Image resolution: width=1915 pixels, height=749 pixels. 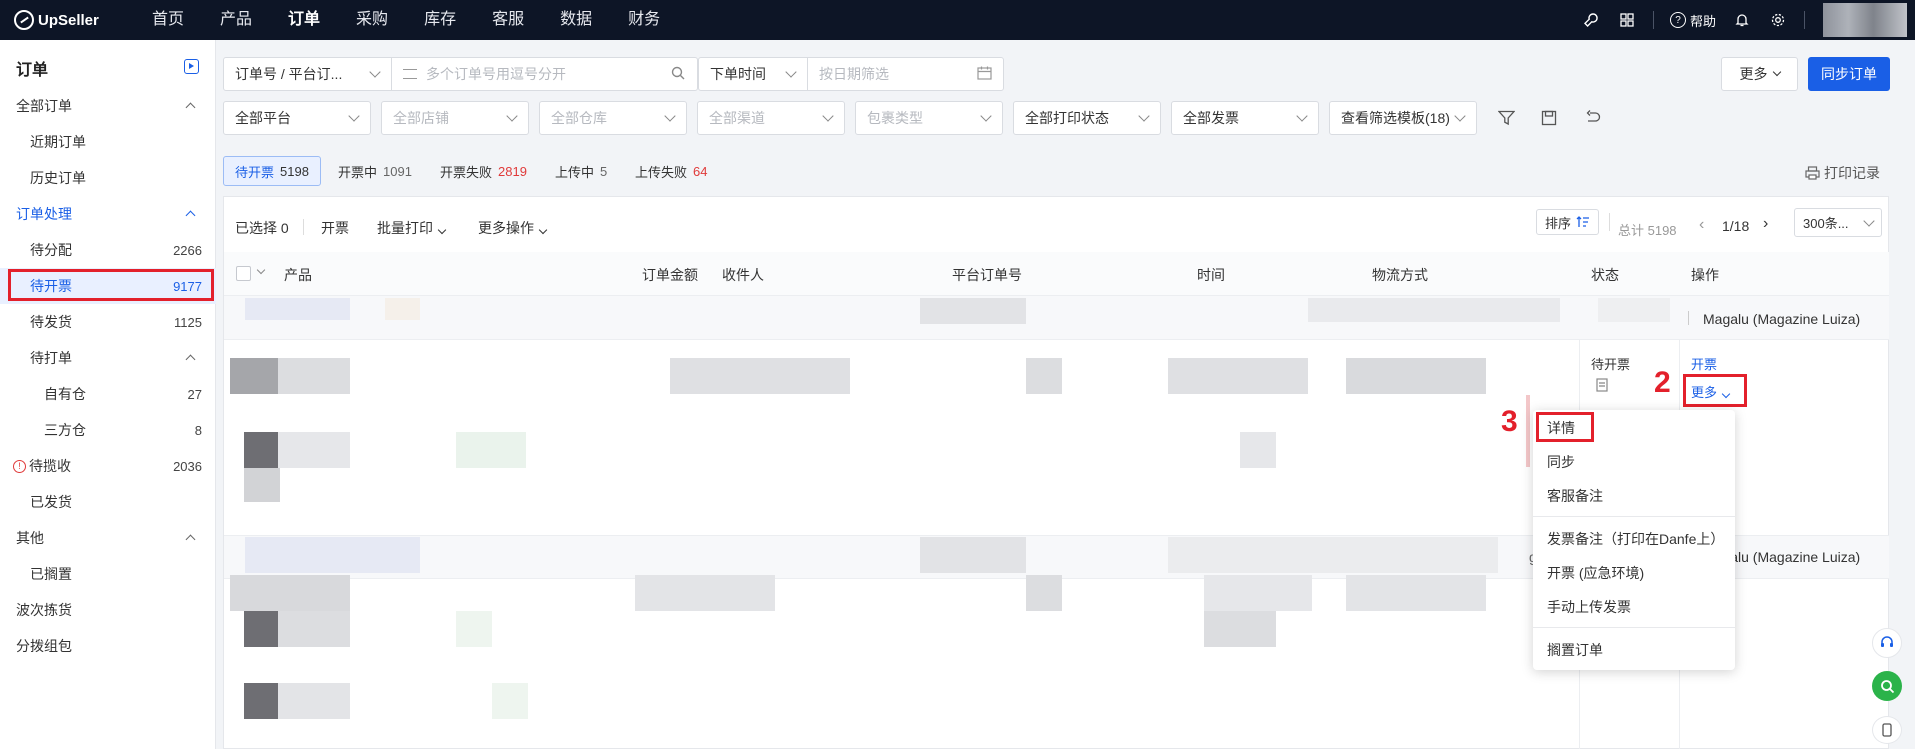 What do you see at coordinates (108, 142) in the screenshot?
I see `sidebar-item-recent-orders: 近期订单` at bounding box center [108, 142].